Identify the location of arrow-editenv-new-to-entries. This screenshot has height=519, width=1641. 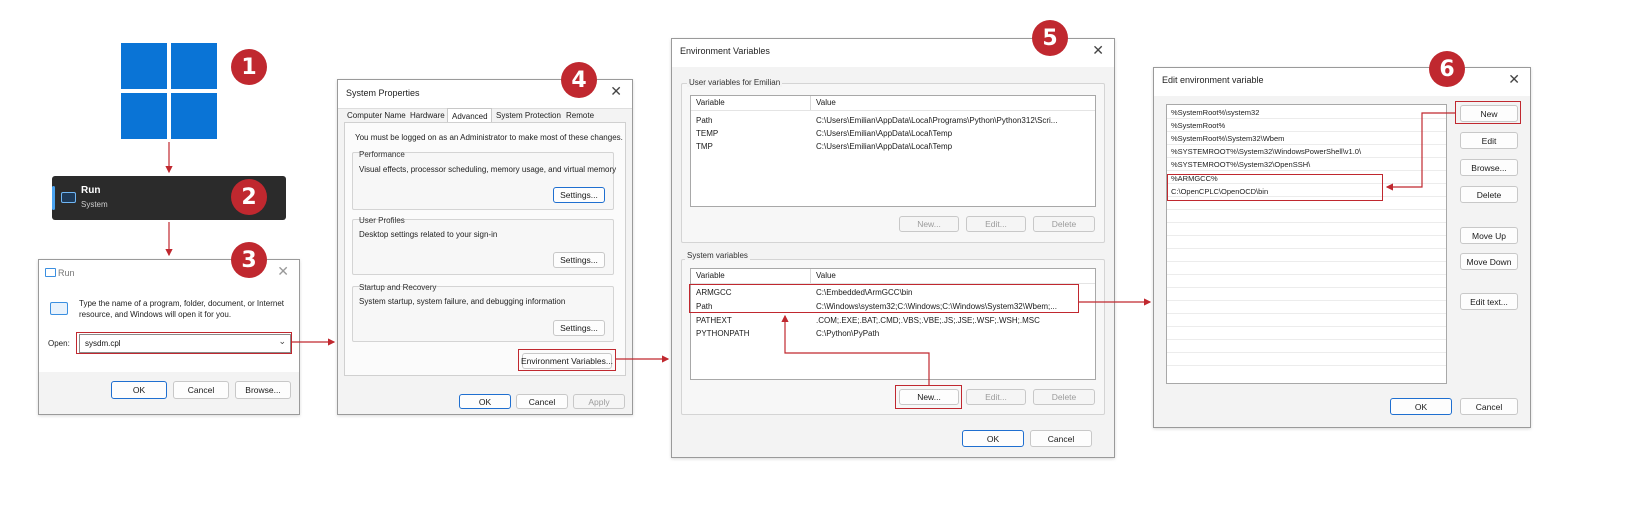
(1420, 151).